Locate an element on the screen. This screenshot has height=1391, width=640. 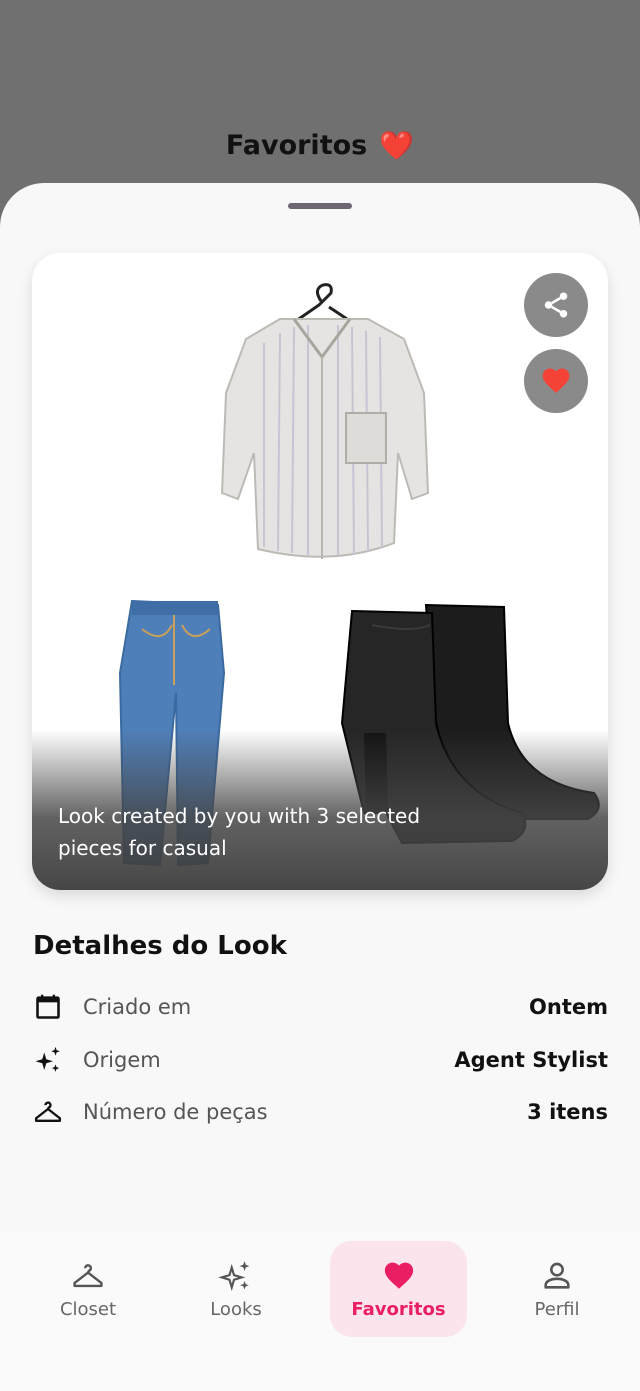
detail-value: Agent Stylist is located at coordinates (531, 1060).